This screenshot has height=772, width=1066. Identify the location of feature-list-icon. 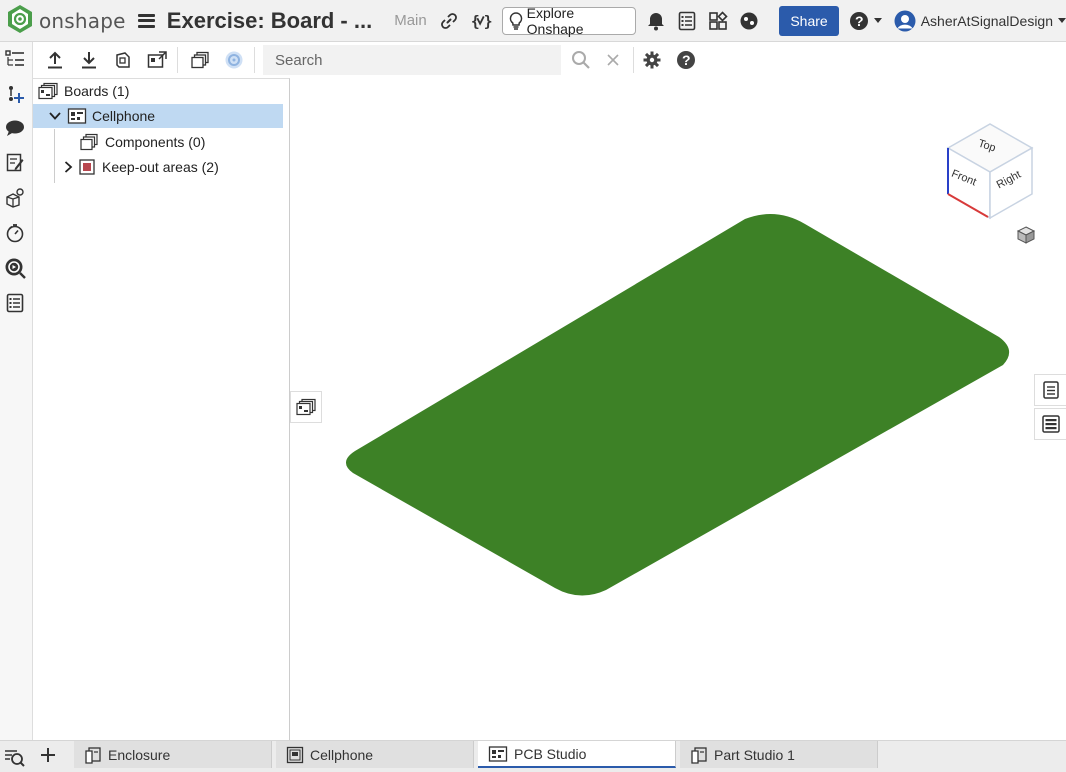
(15, 59).